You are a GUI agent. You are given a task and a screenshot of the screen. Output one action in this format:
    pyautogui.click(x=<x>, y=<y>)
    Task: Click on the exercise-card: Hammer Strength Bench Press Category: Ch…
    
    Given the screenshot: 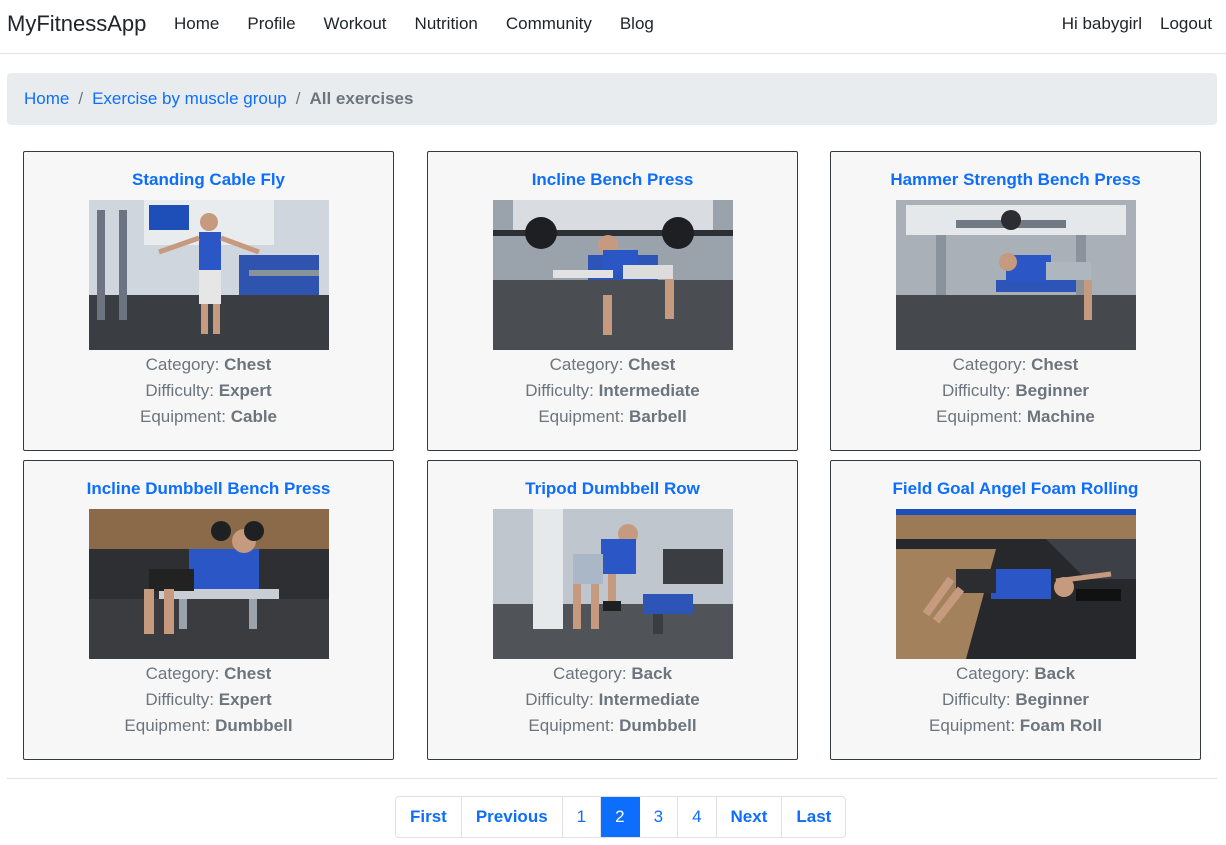 What is the action you would take?
    pyautogui.click(x=1015, y=301)
    